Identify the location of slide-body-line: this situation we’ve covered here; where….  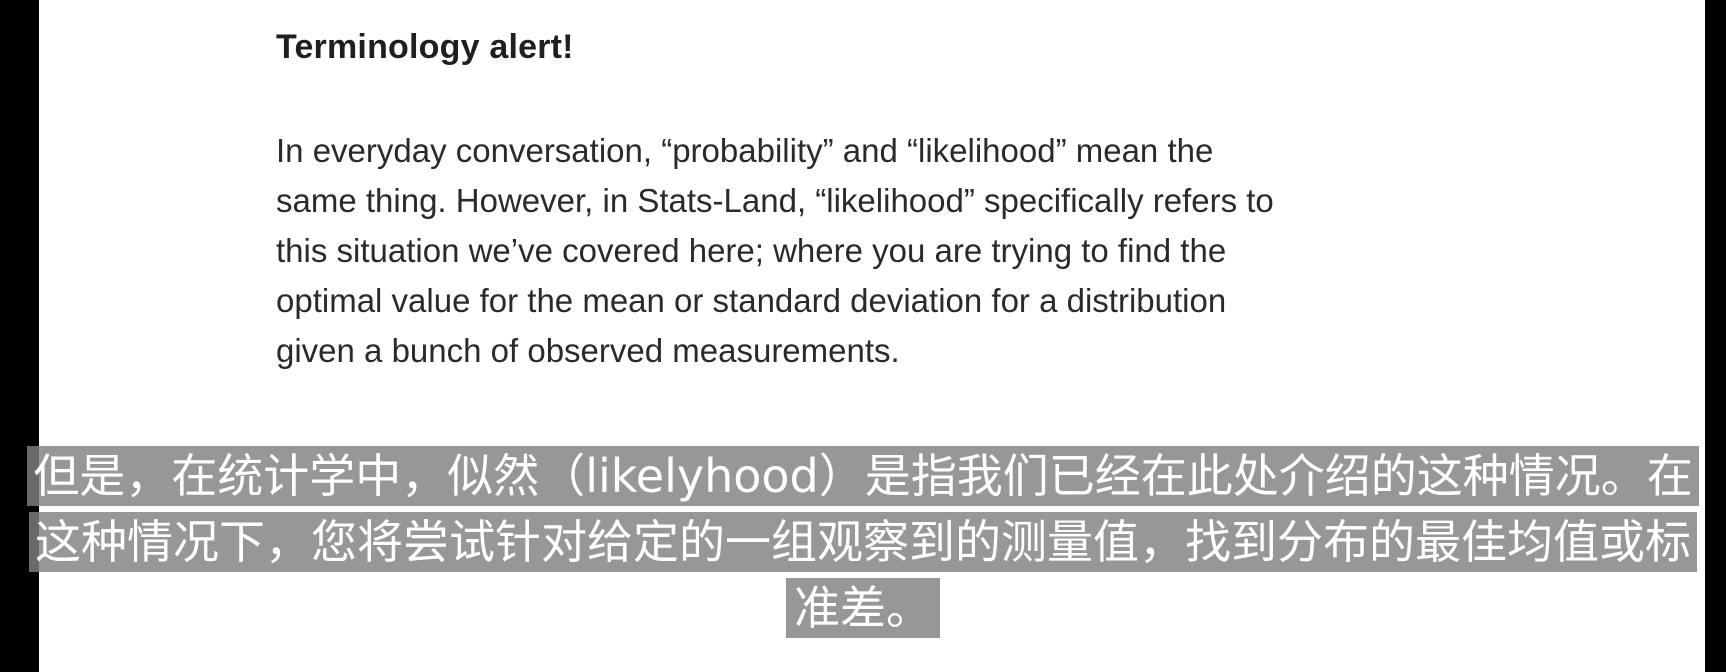
(751, 250).